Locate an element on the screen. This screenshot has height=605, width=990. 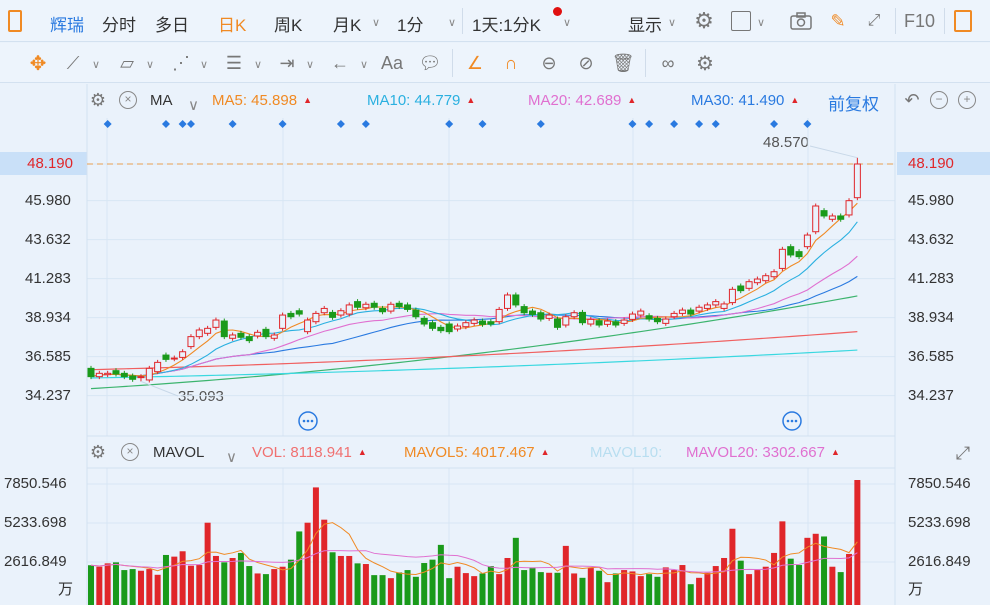
ma-line-red is located at coordinates (474, 351).